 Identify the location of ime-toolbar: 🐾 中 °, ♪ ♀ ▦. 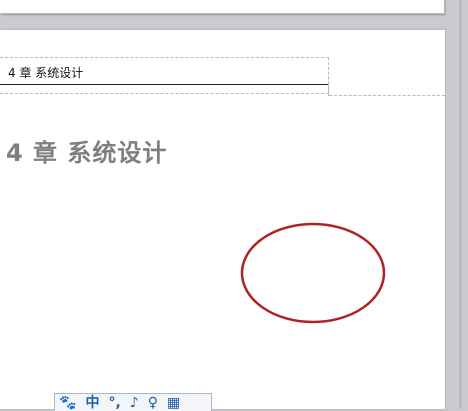
(133, 402).